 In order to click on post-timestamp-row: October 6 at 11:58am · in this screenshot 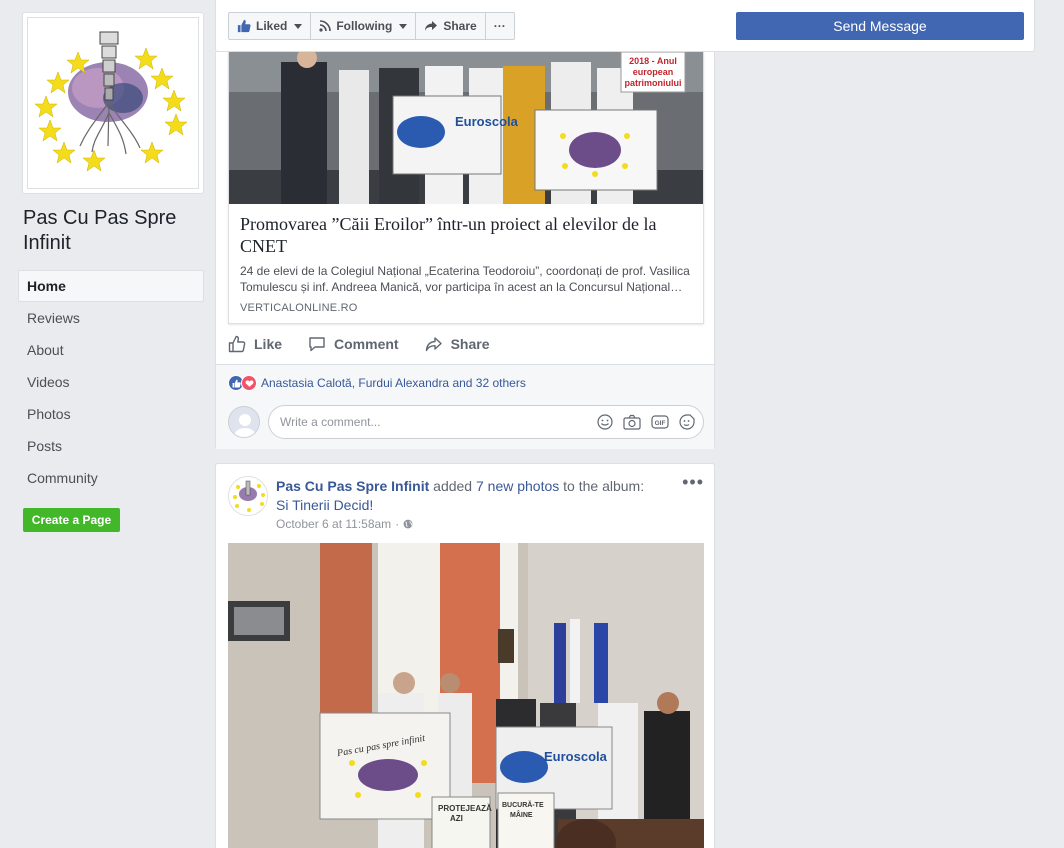, I will do `click(344, 524)`.